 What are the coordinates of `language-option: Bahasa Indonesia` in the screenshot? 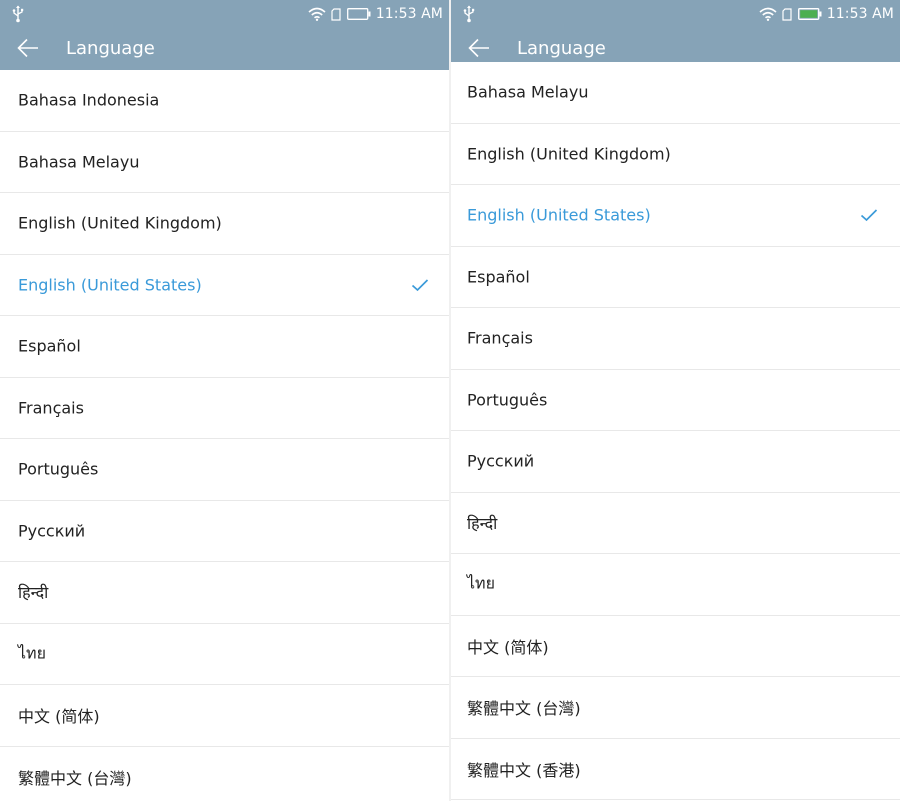 It's located at (224, 101).